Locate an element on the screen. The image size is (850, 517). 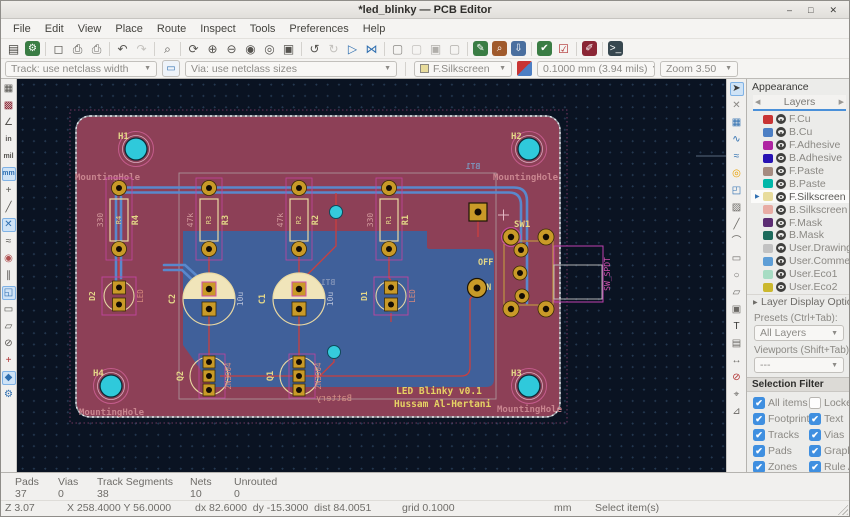
route-tracks-button: ∿ is located at coordinates (737, 140).